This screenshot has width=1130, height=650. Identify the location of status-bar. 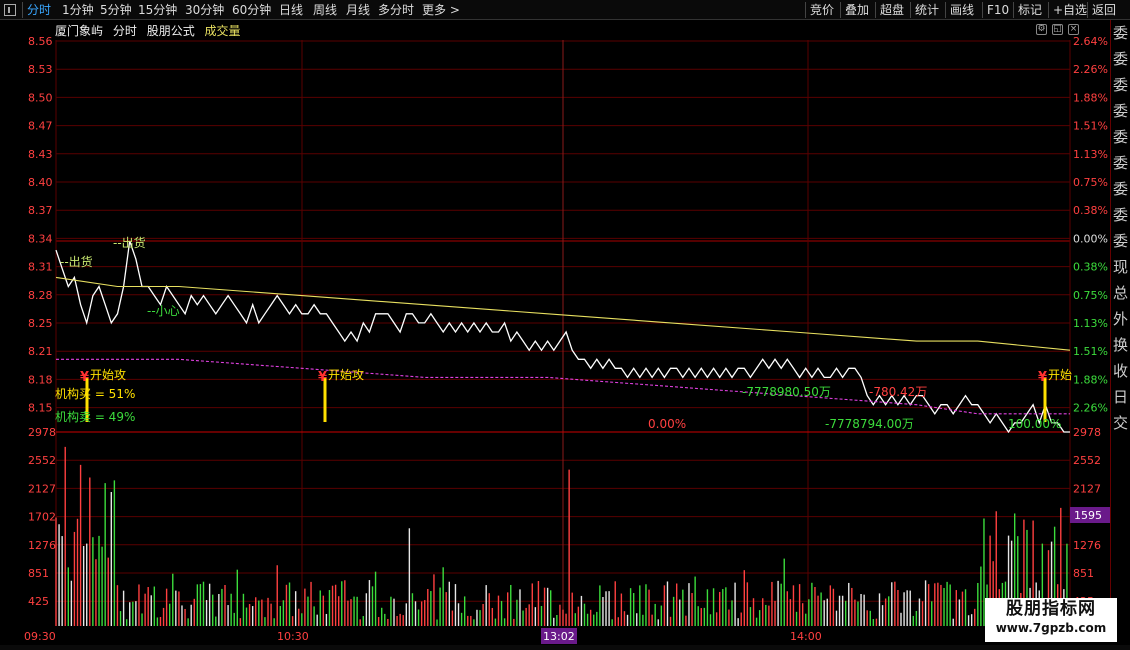
(565, 647).